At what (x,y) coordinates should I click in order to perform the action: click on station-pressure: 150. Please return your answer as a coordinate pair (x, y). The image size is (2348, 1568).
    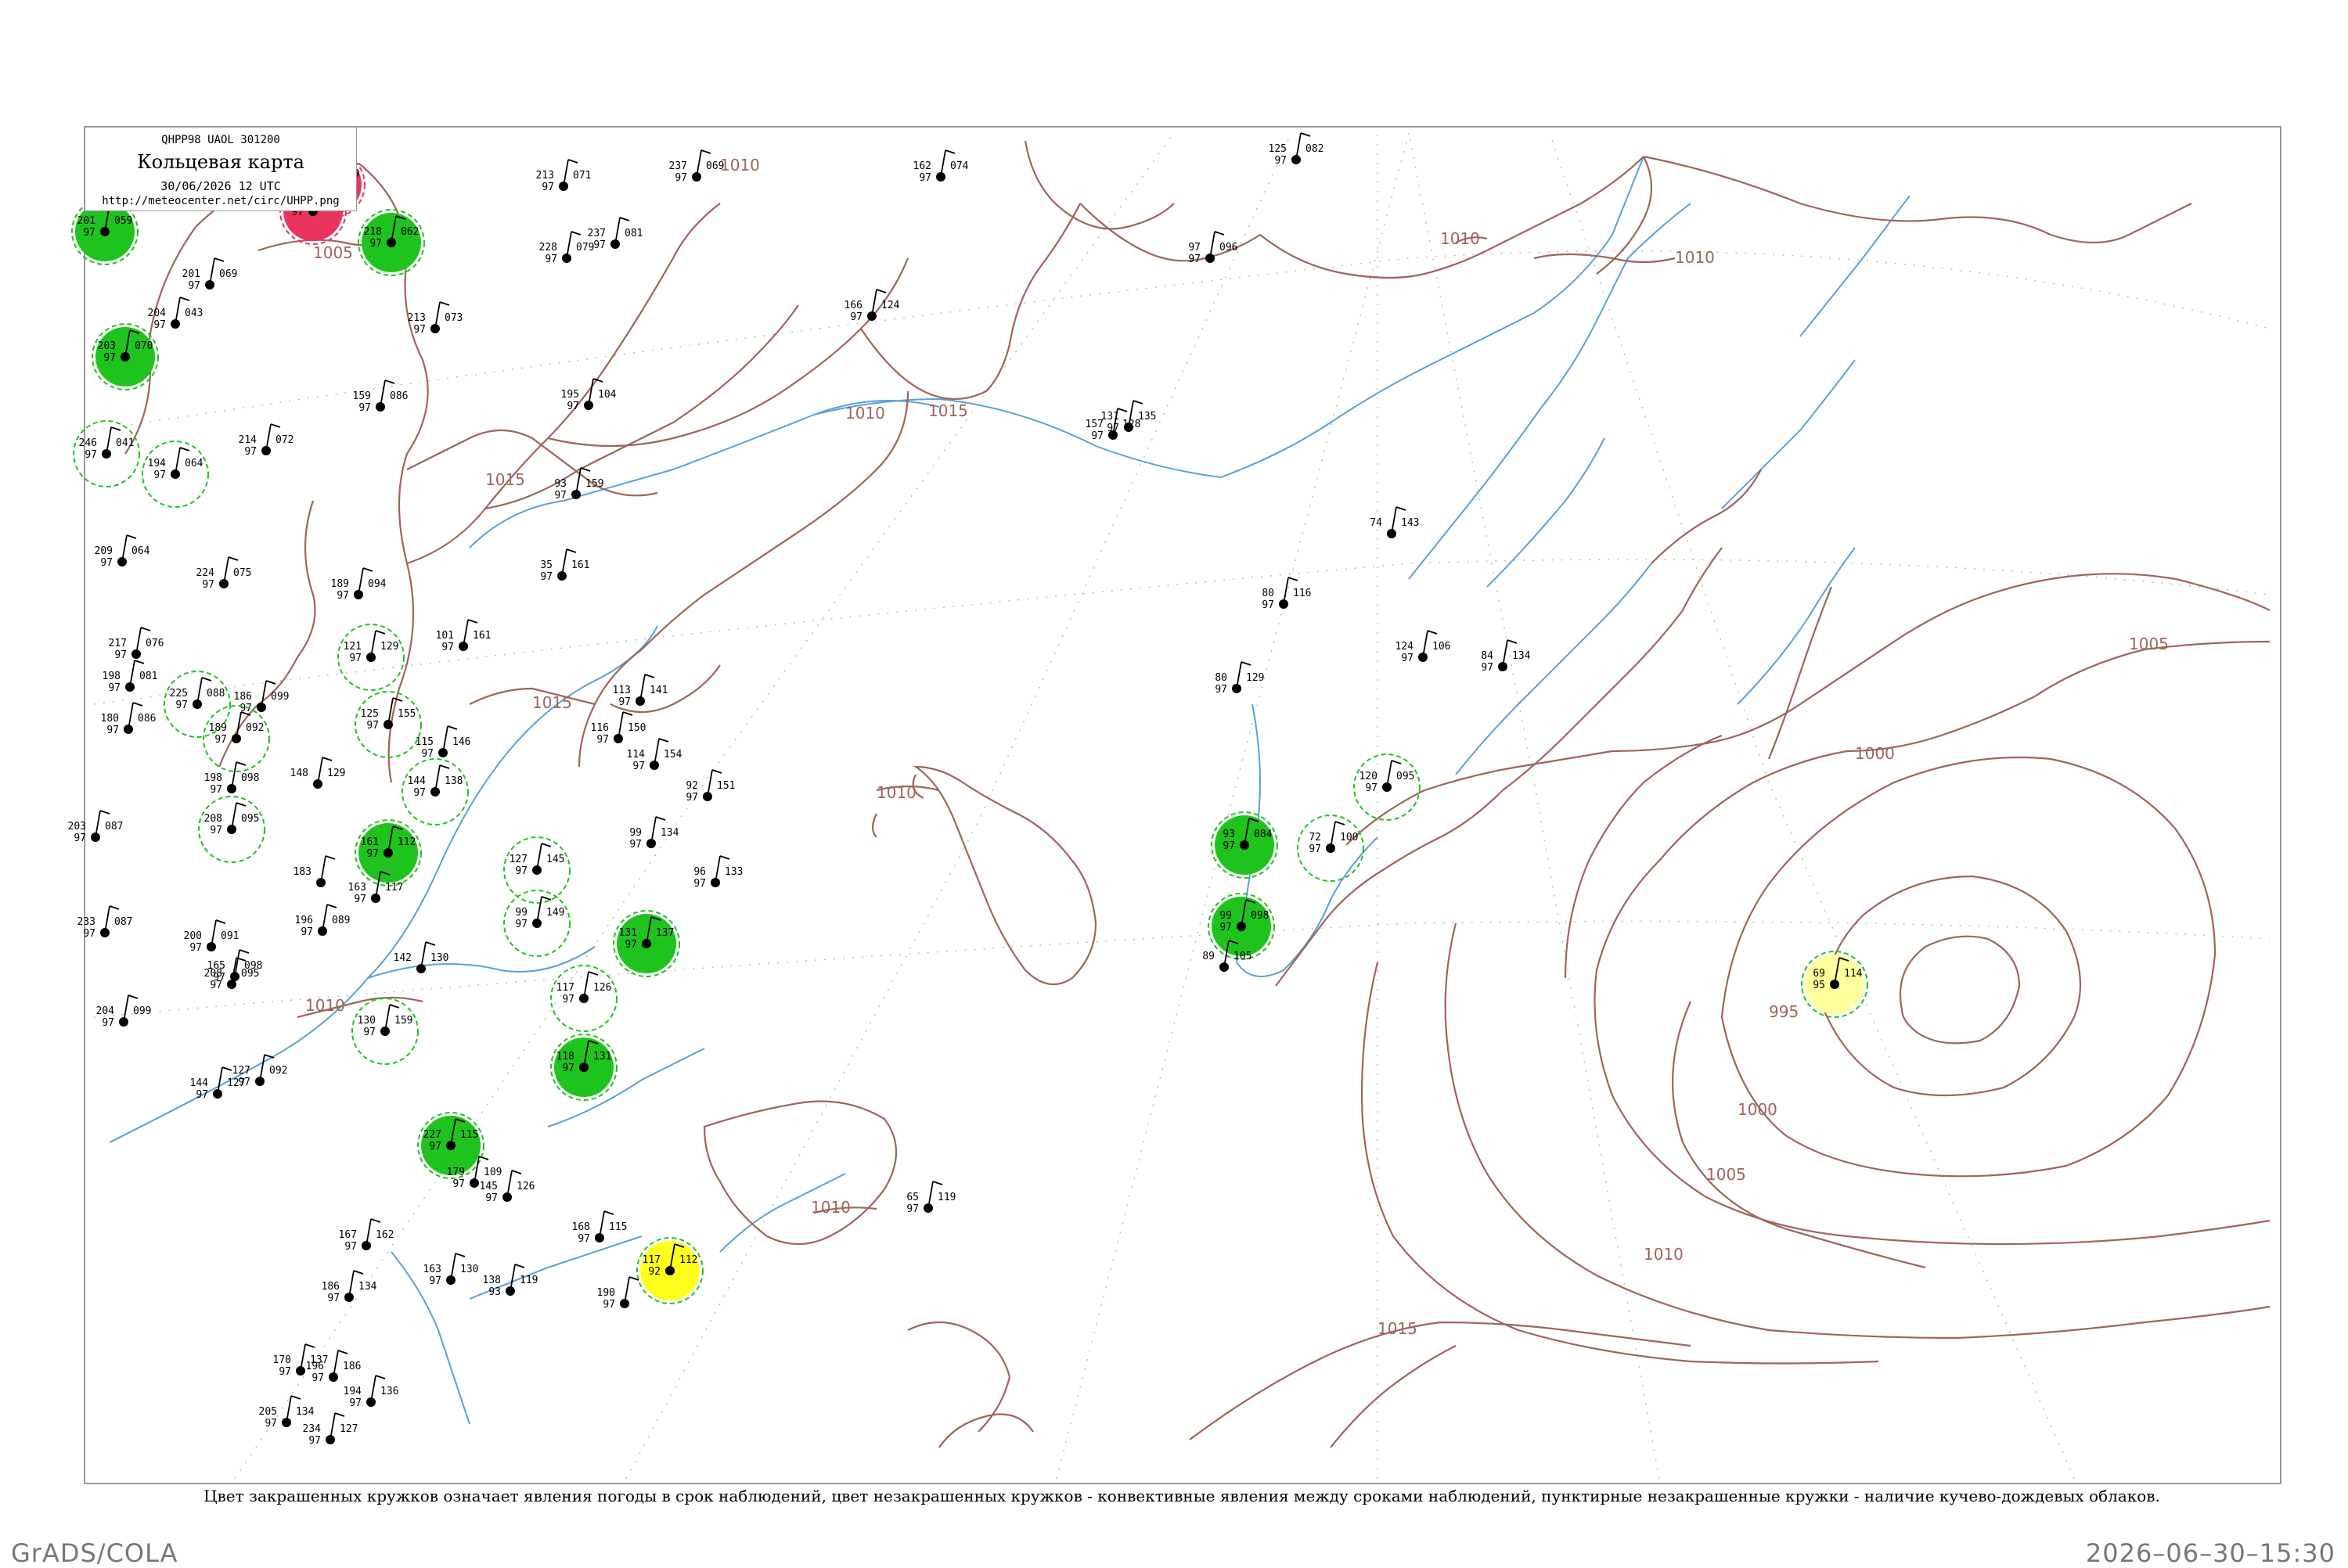
    Looking at the image, I should click on (637, 728).